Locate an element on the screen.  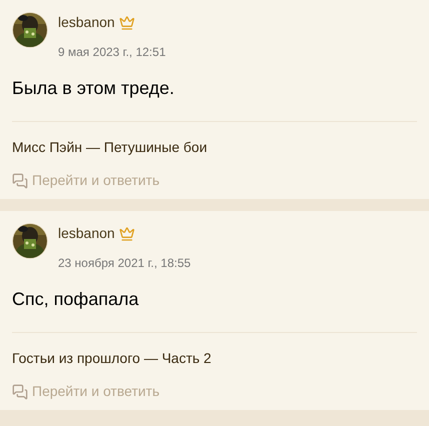
topic-link: Гостьи из прошлого — Часть 2 is located at coordinates (112, 358).